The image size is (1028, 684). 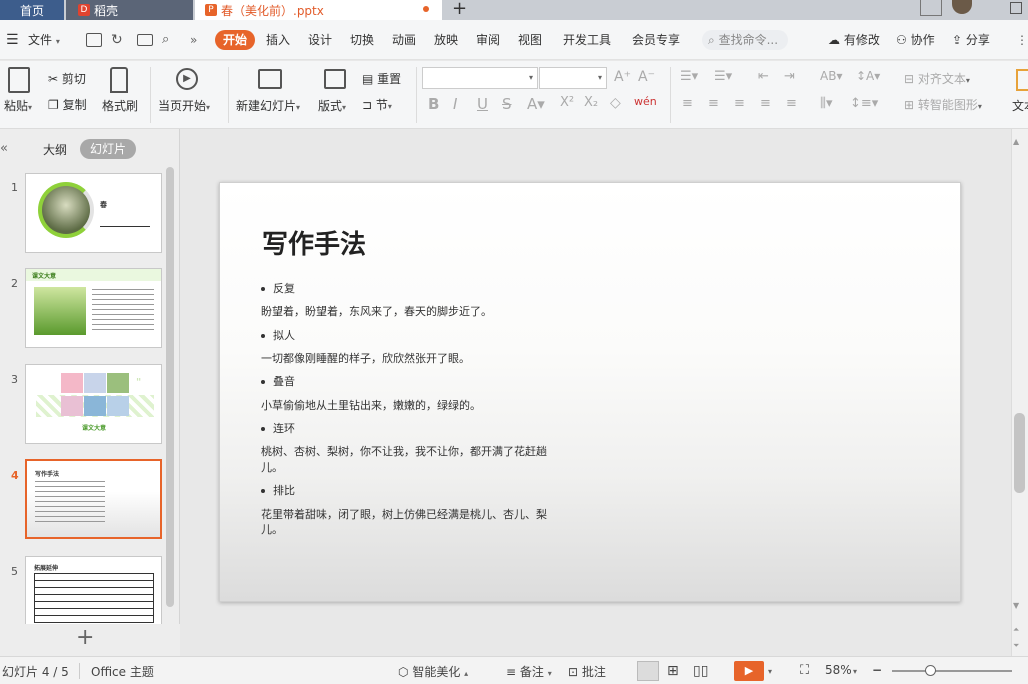 I want to click on font-family-select: ▾, so click(x=480, y=78).